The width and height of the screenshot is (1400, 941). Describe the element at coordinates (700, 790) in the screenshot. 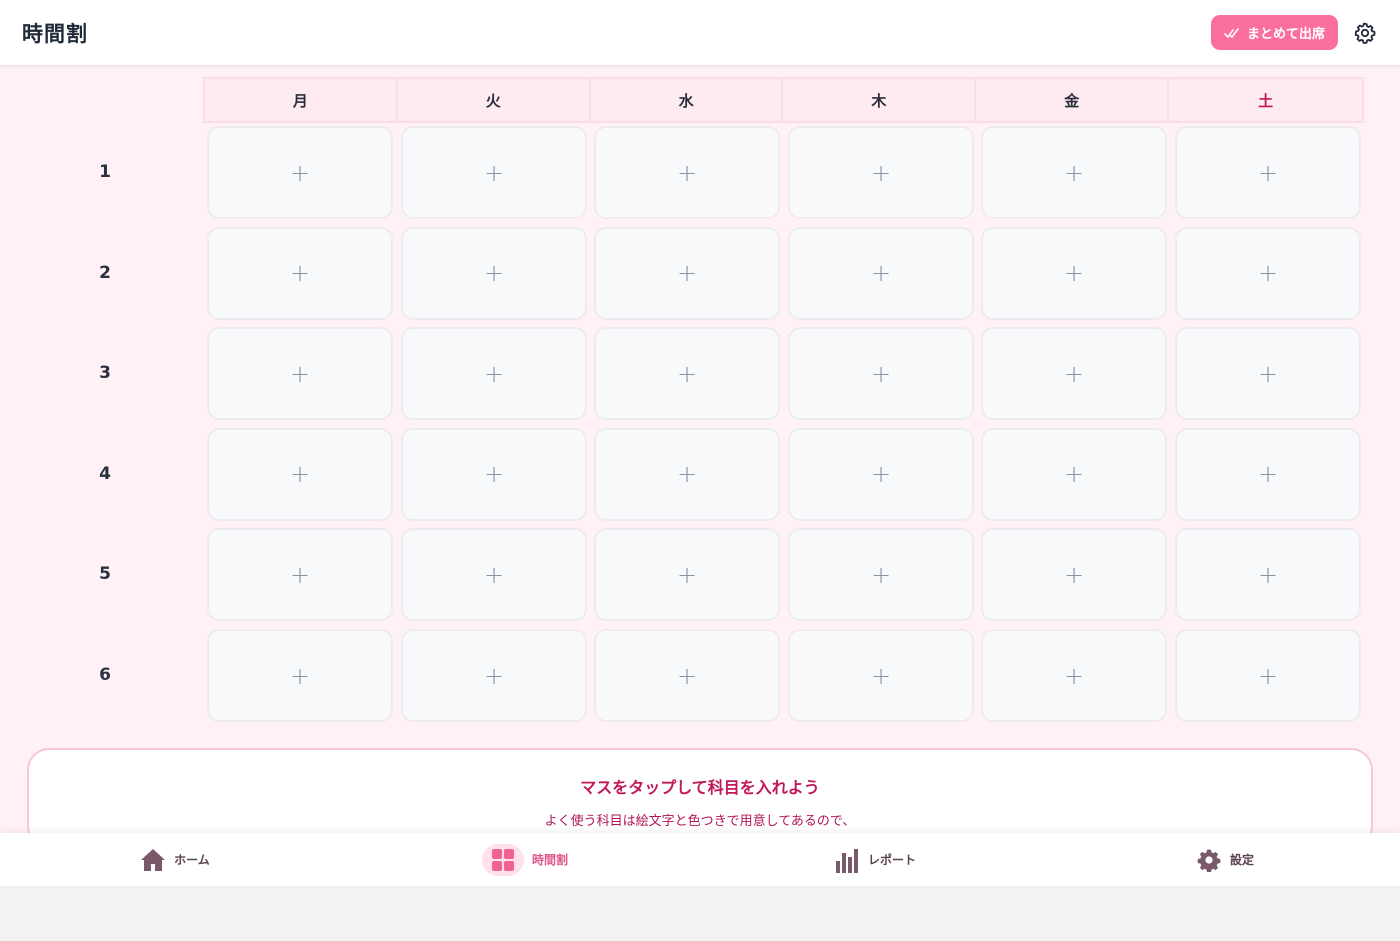

I see `hint-card: マスをタップして科目を入れよう よく使う科目は絵文字と色つきで用意してあるので、` at that location.